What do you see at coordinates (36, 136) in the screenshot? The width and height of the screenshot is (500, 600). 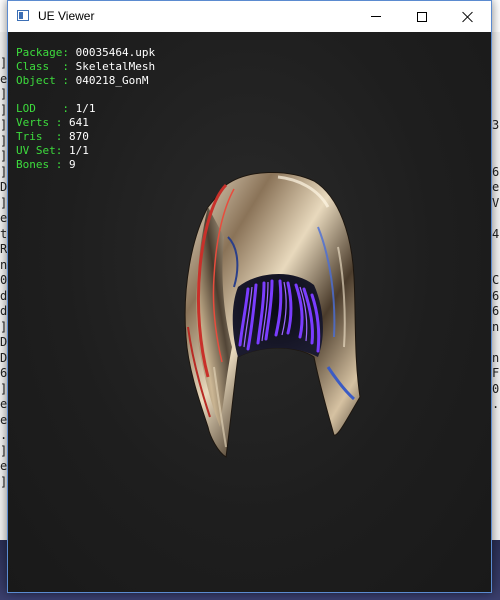 I see `info-label: Tris` at bounding box center [36, 136].